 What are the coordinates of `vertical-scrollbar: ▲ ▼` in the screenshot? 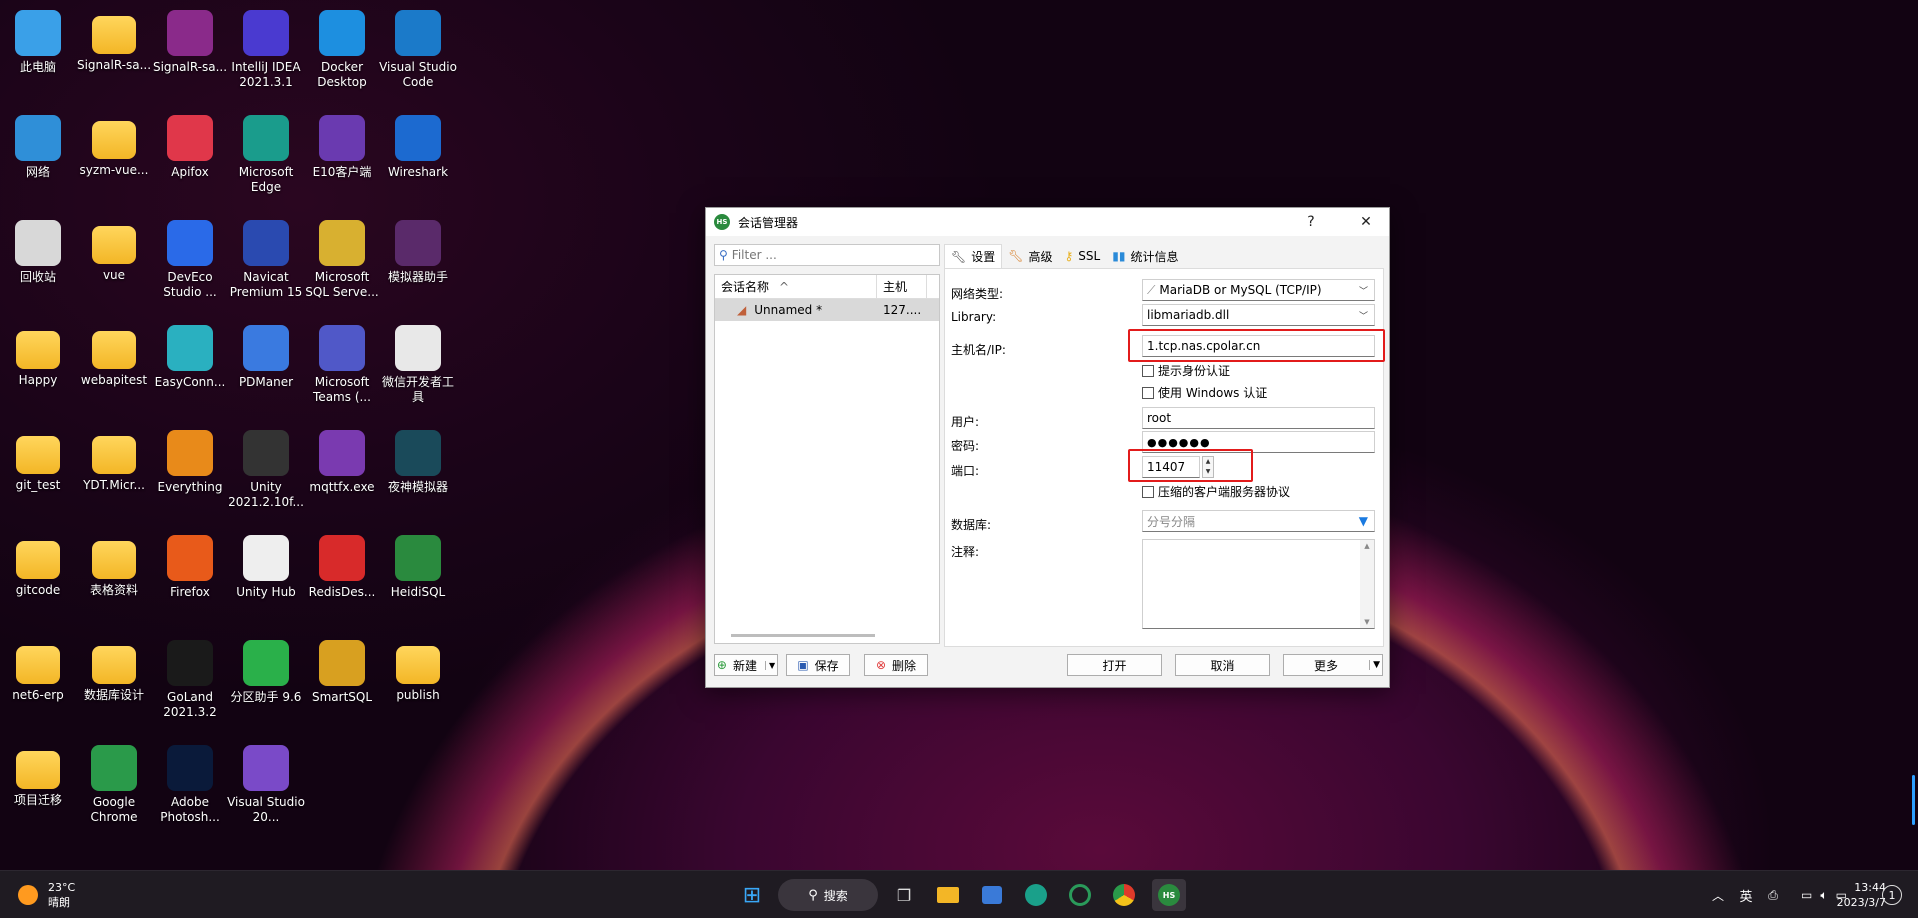 It's located at (1367, 584).